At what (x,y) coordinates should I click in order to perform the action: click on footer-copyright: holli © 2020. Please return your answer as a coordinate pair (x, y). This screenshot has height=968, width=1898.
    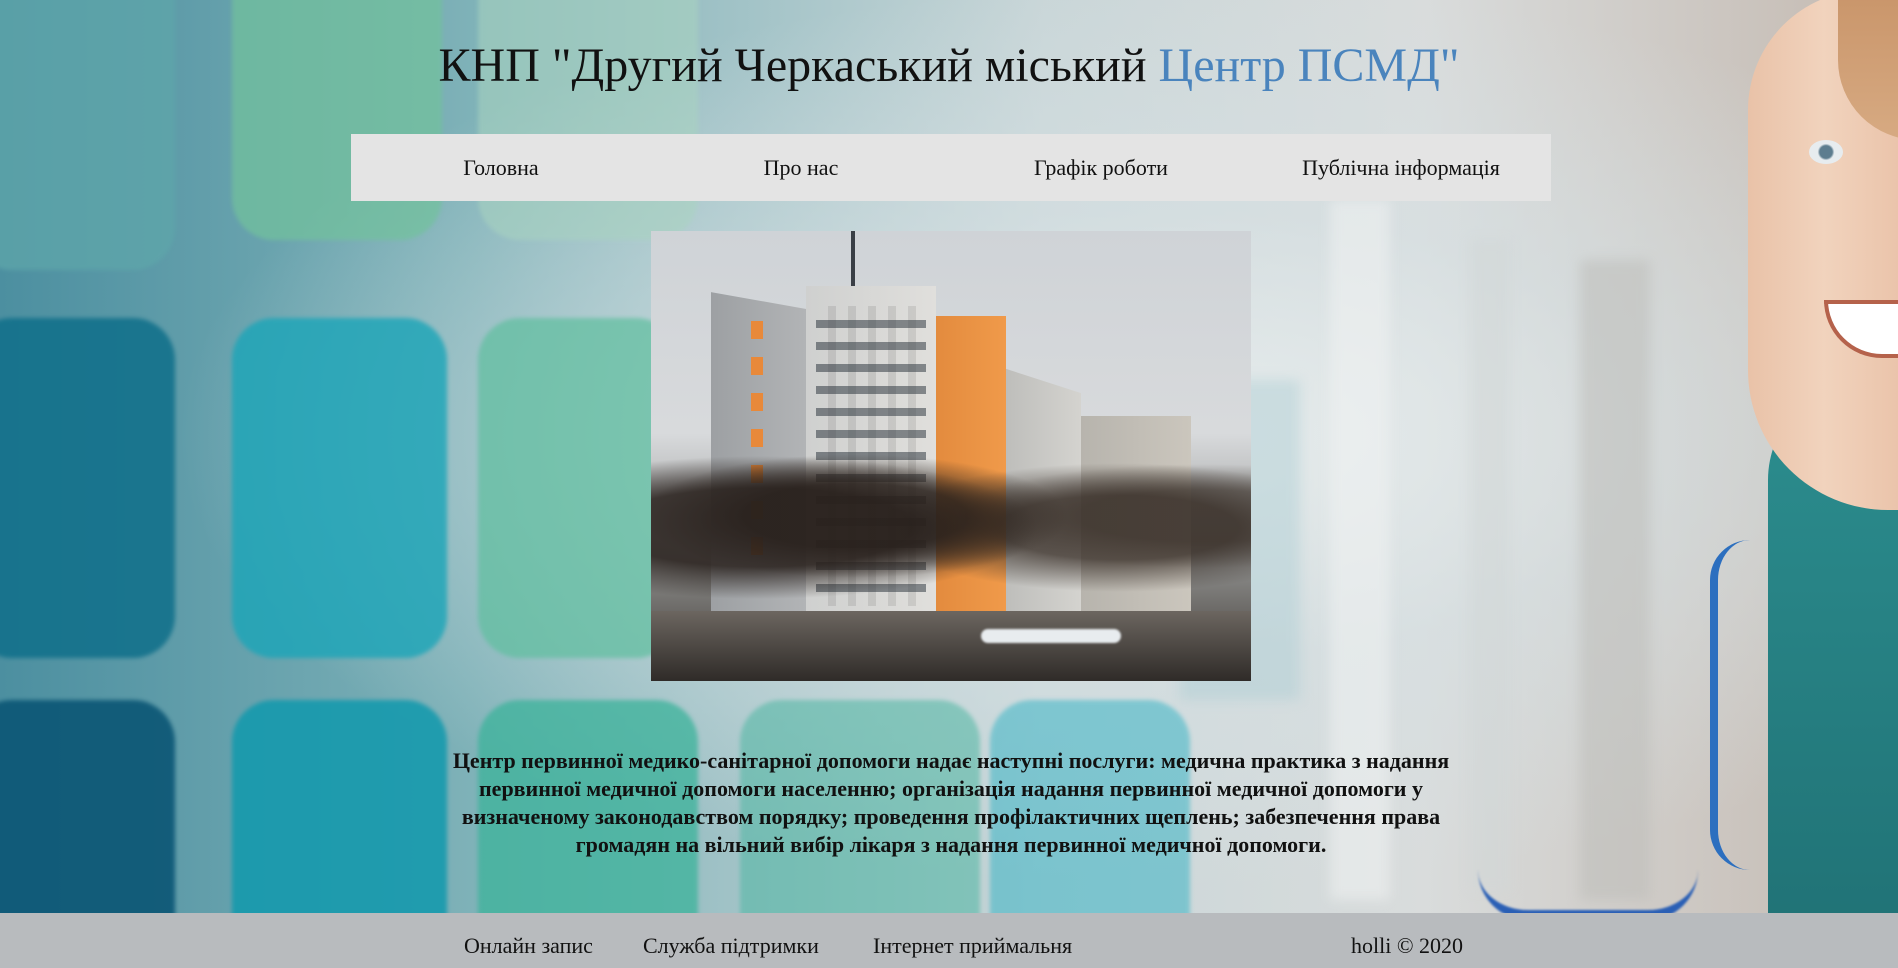
    Looking at the image, I should click on (1407, 945).